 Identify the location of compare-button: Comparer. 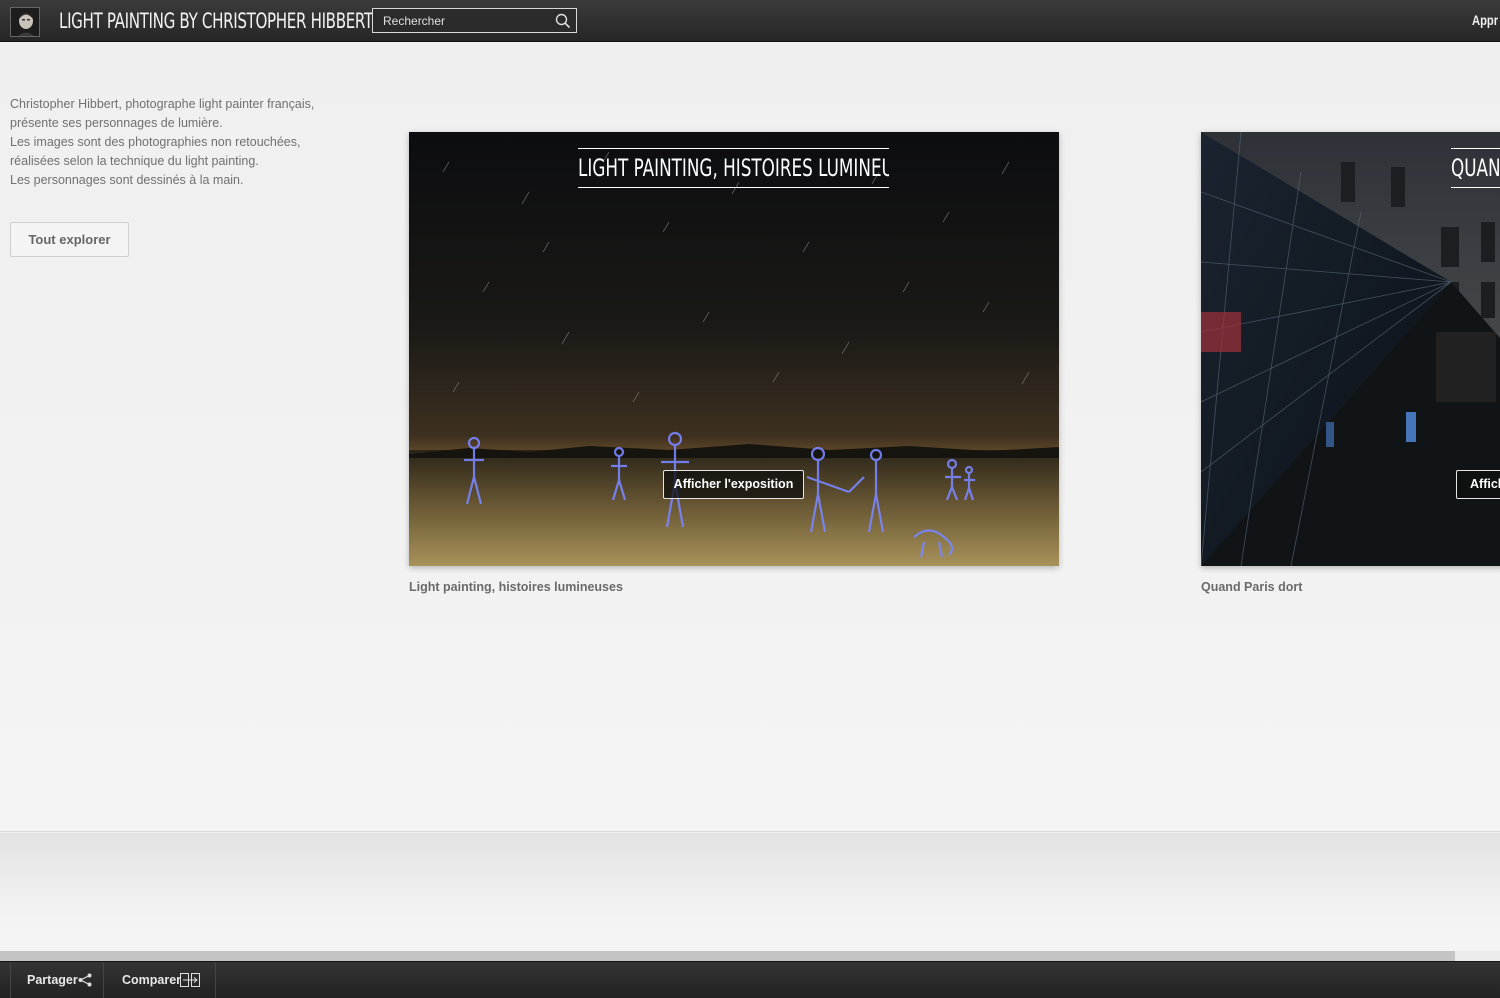
(160, 980).